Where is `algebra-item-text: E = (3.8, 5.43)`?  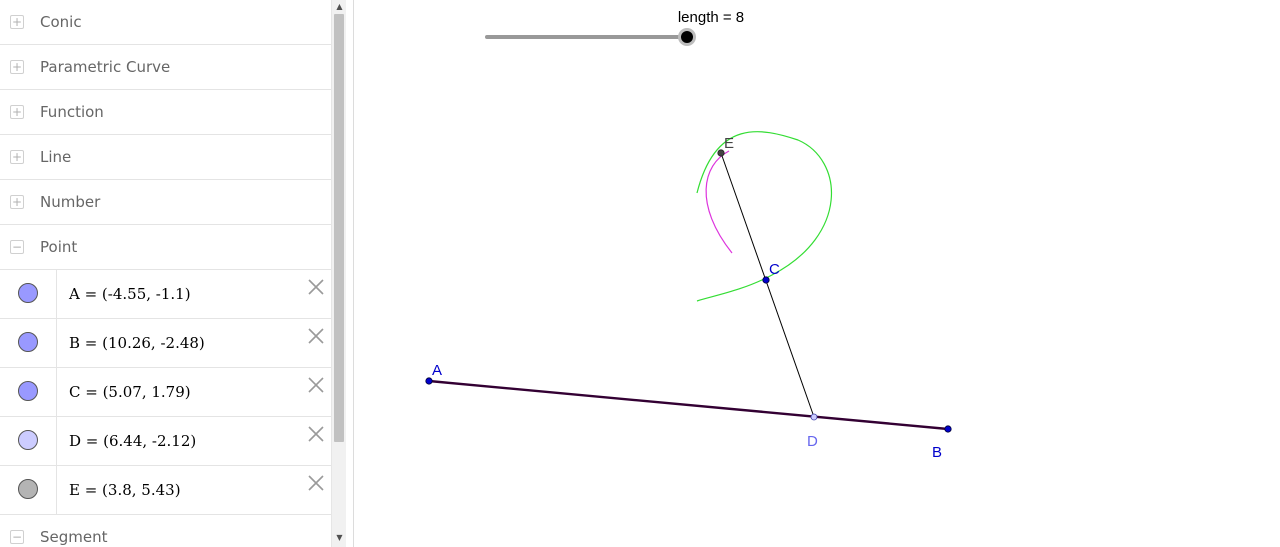
algebra-item-text: E = (3.8, 5.43) is located at coordinates (125, 490).